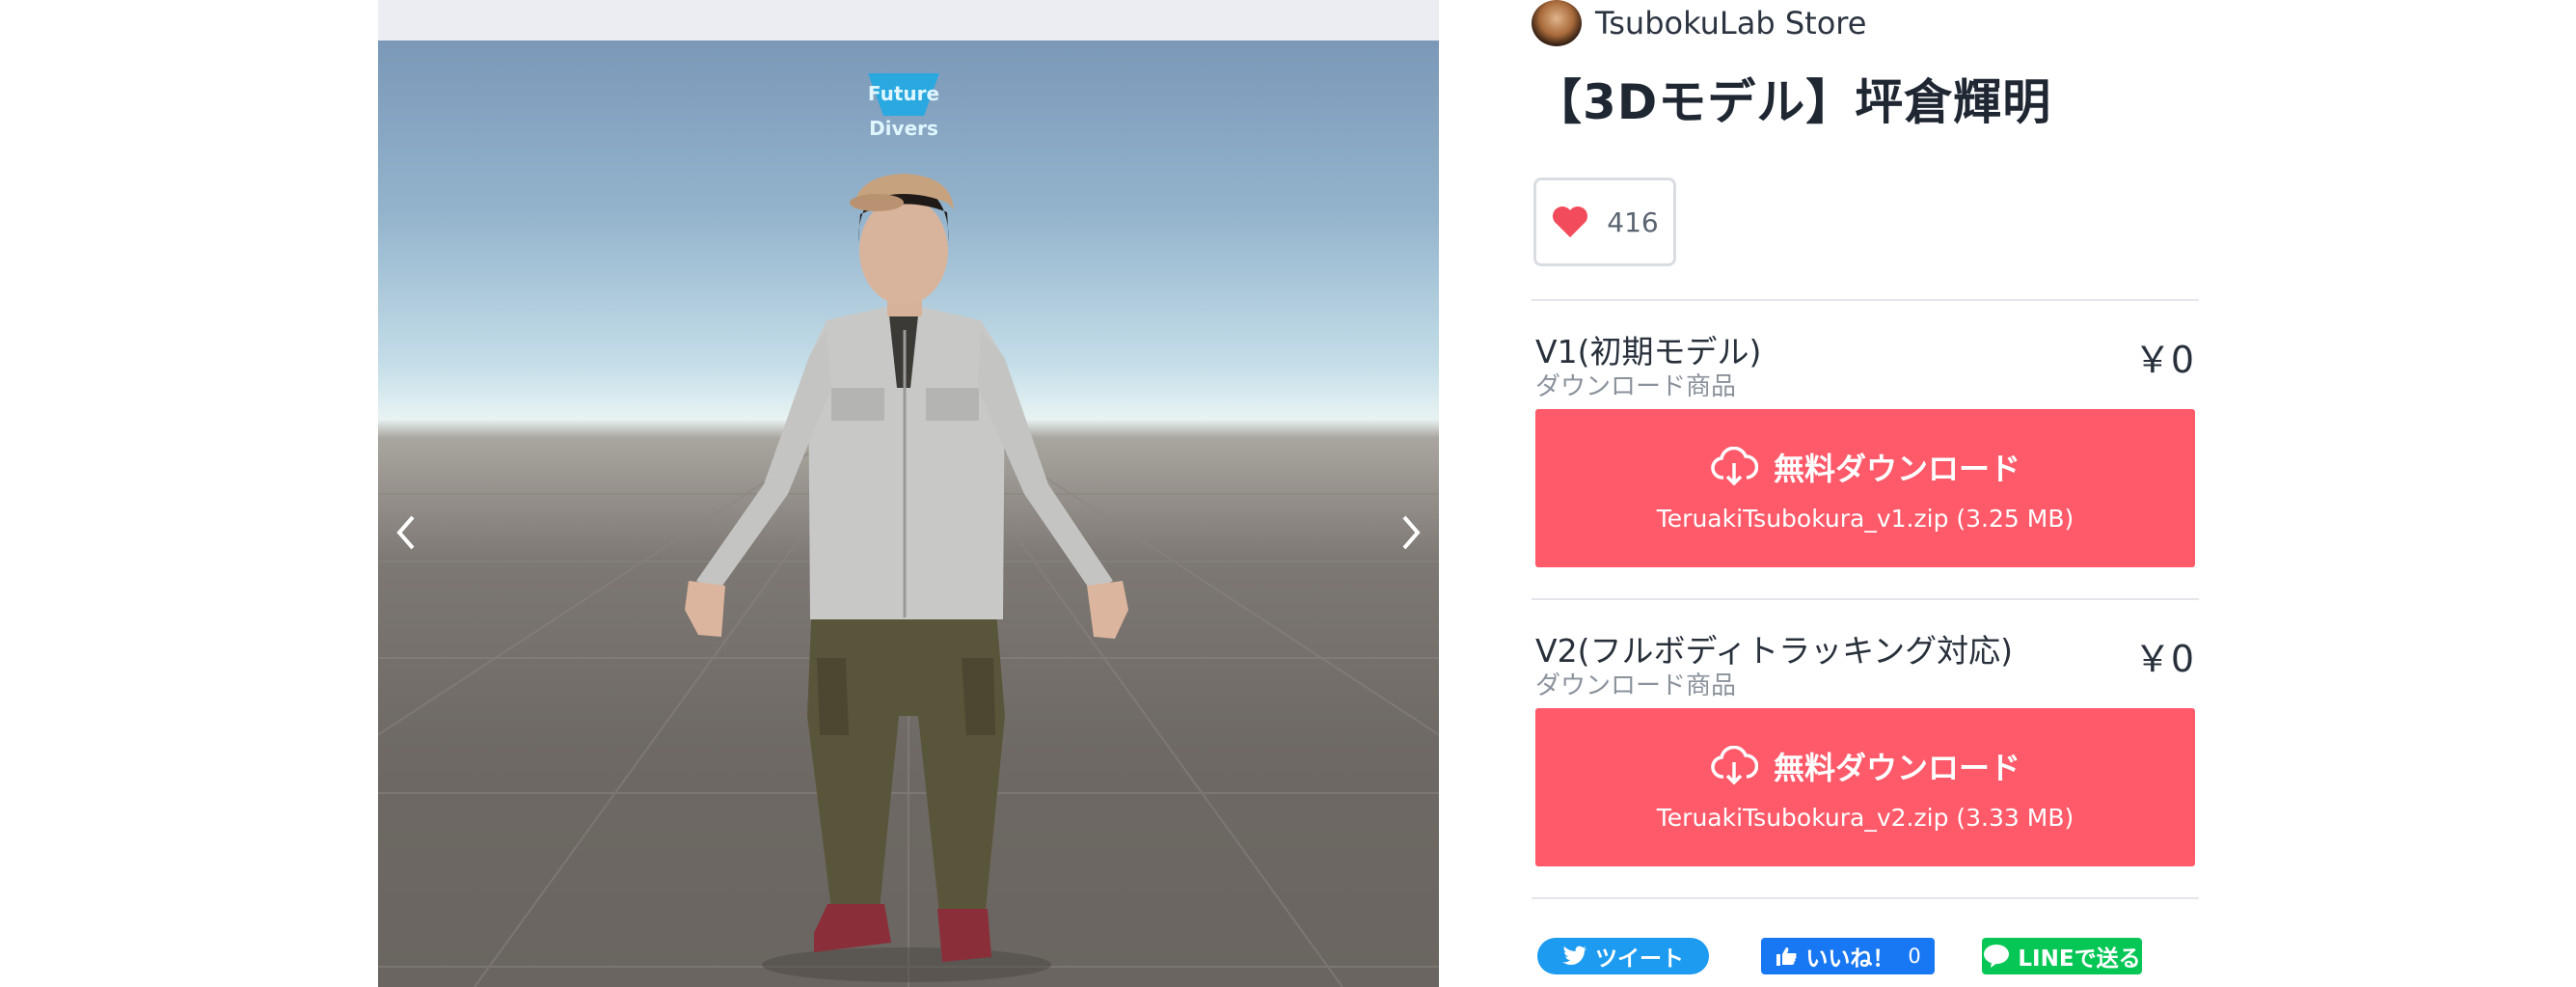 The image size is (2576, 987). I want to click on chevron-left-icon, so click(405, 532).